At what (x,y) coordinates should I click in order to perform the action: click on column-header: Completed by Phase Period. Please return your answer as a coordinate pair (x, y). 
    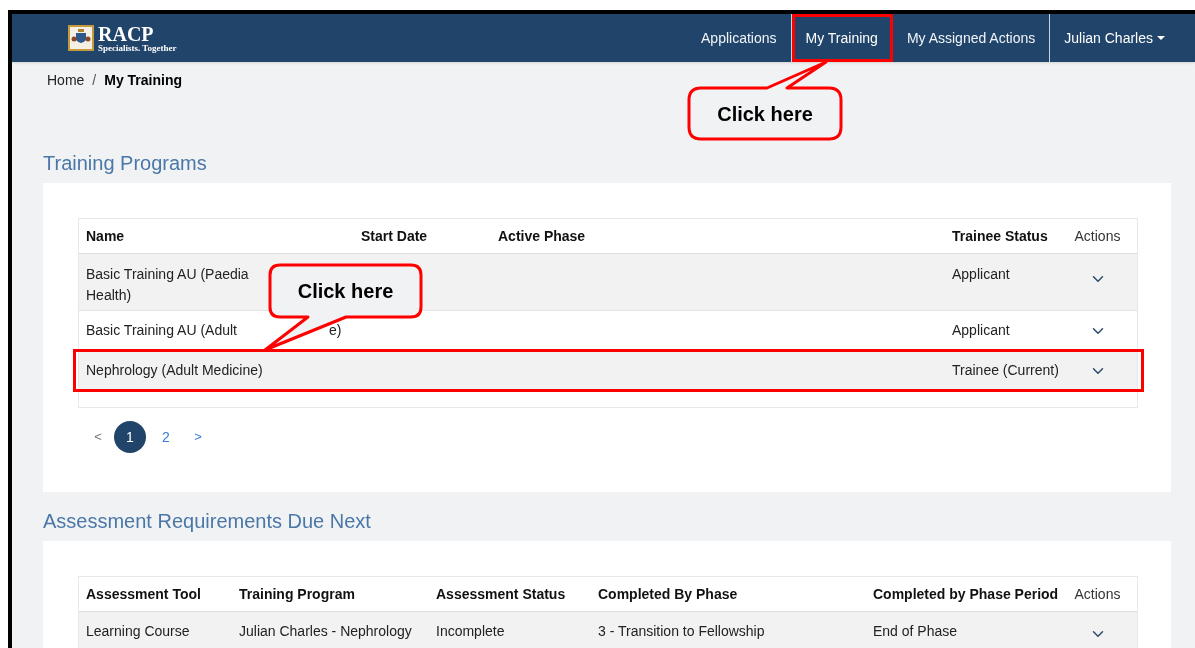
    Looking at the image, I should click on (966, 594).